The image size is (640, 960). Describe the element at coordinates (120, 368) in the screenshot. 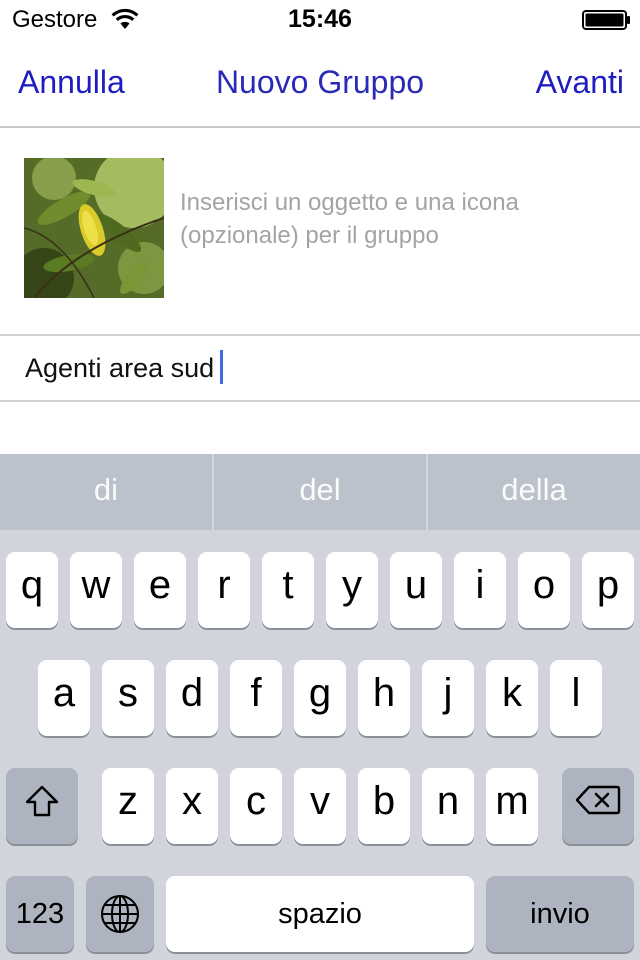

I see `group-subject-value: Agenti area sud` at that location.